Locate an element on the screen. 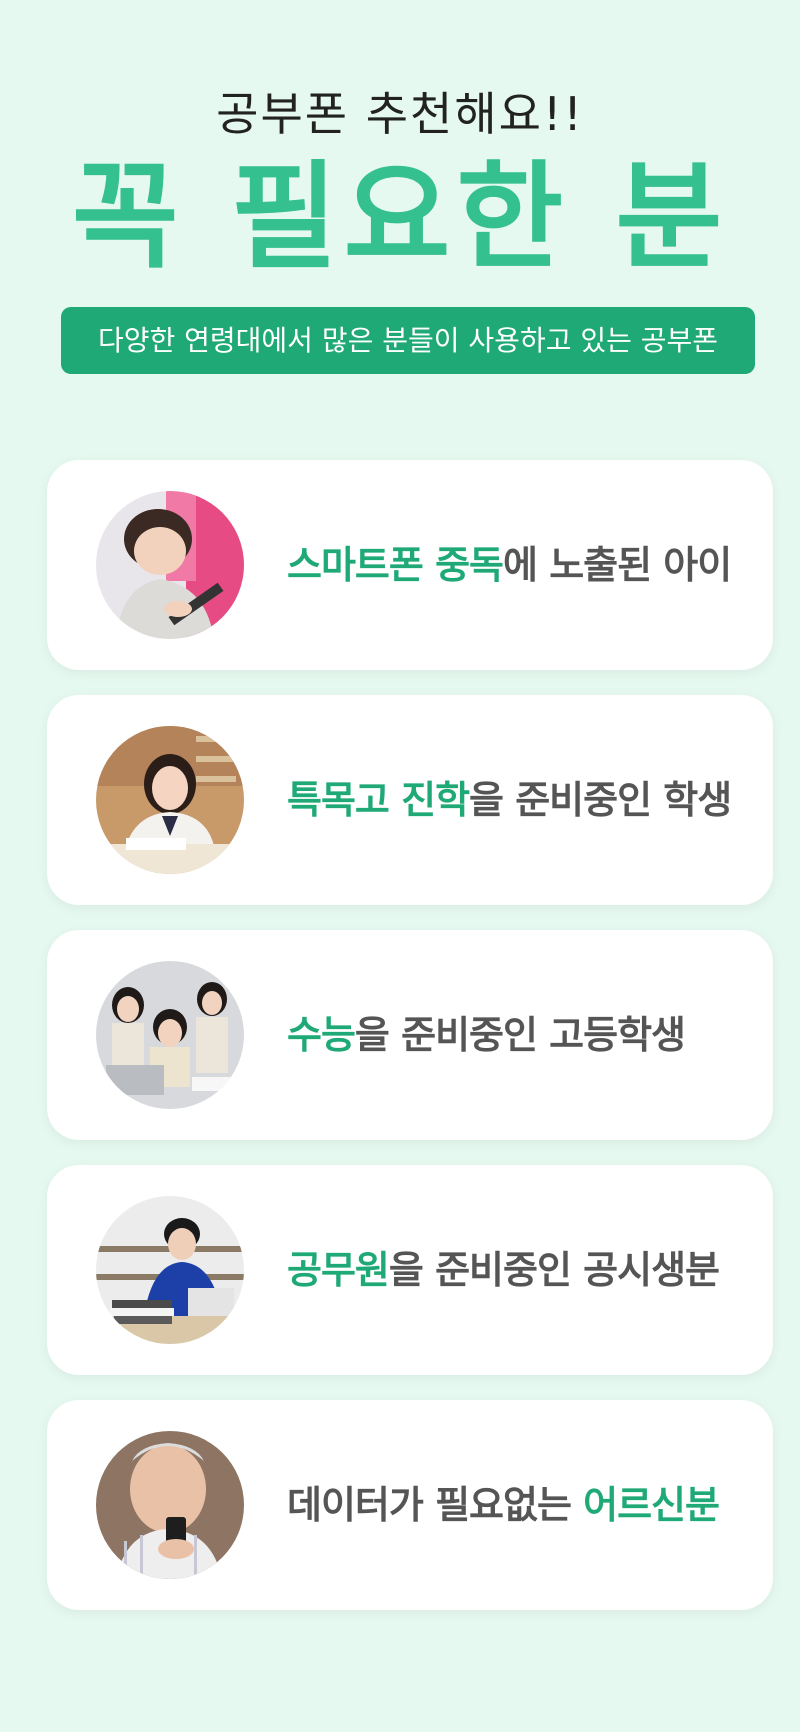  target-card-high-schooler: 수능을 준비중인 고등학생 is located at coordinates (410, 1035).